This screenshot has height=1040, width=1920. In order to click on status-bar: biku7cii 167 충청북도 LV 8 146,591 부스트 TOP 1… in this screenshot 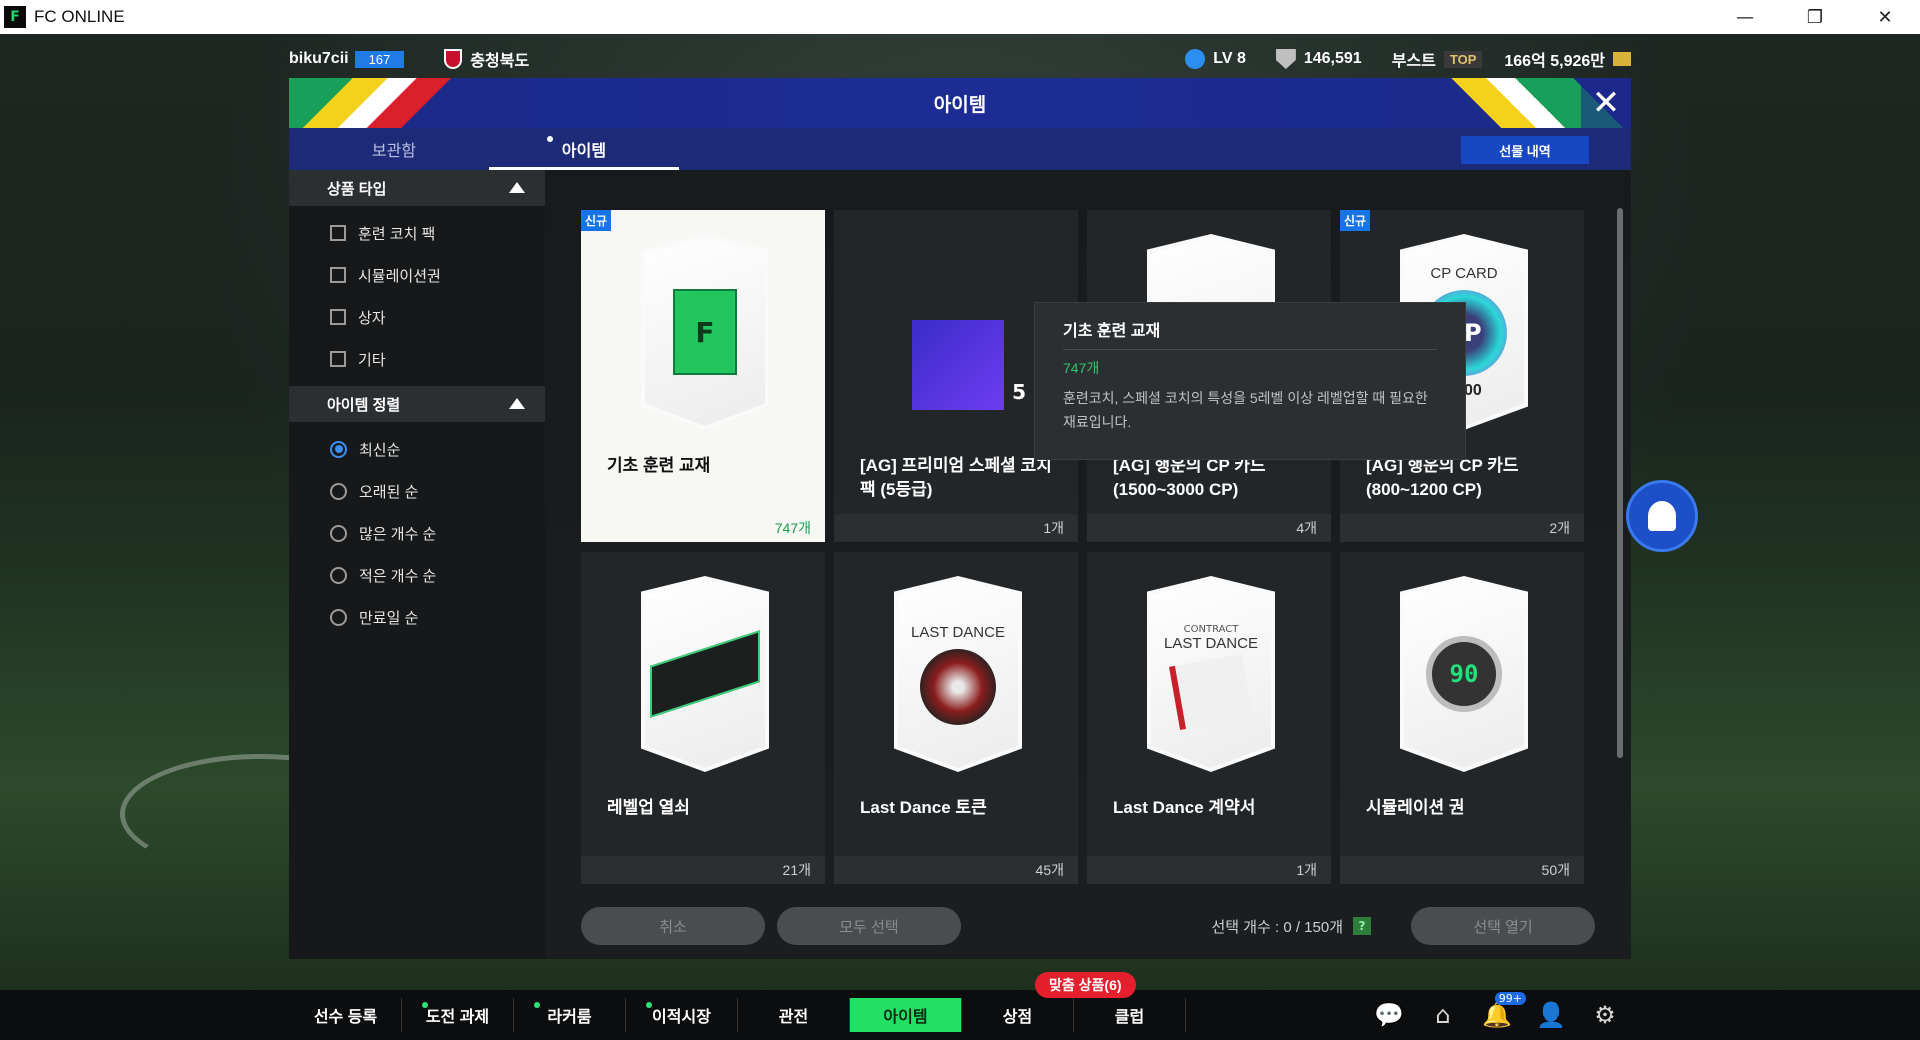, I will do `click(960, 59)`.